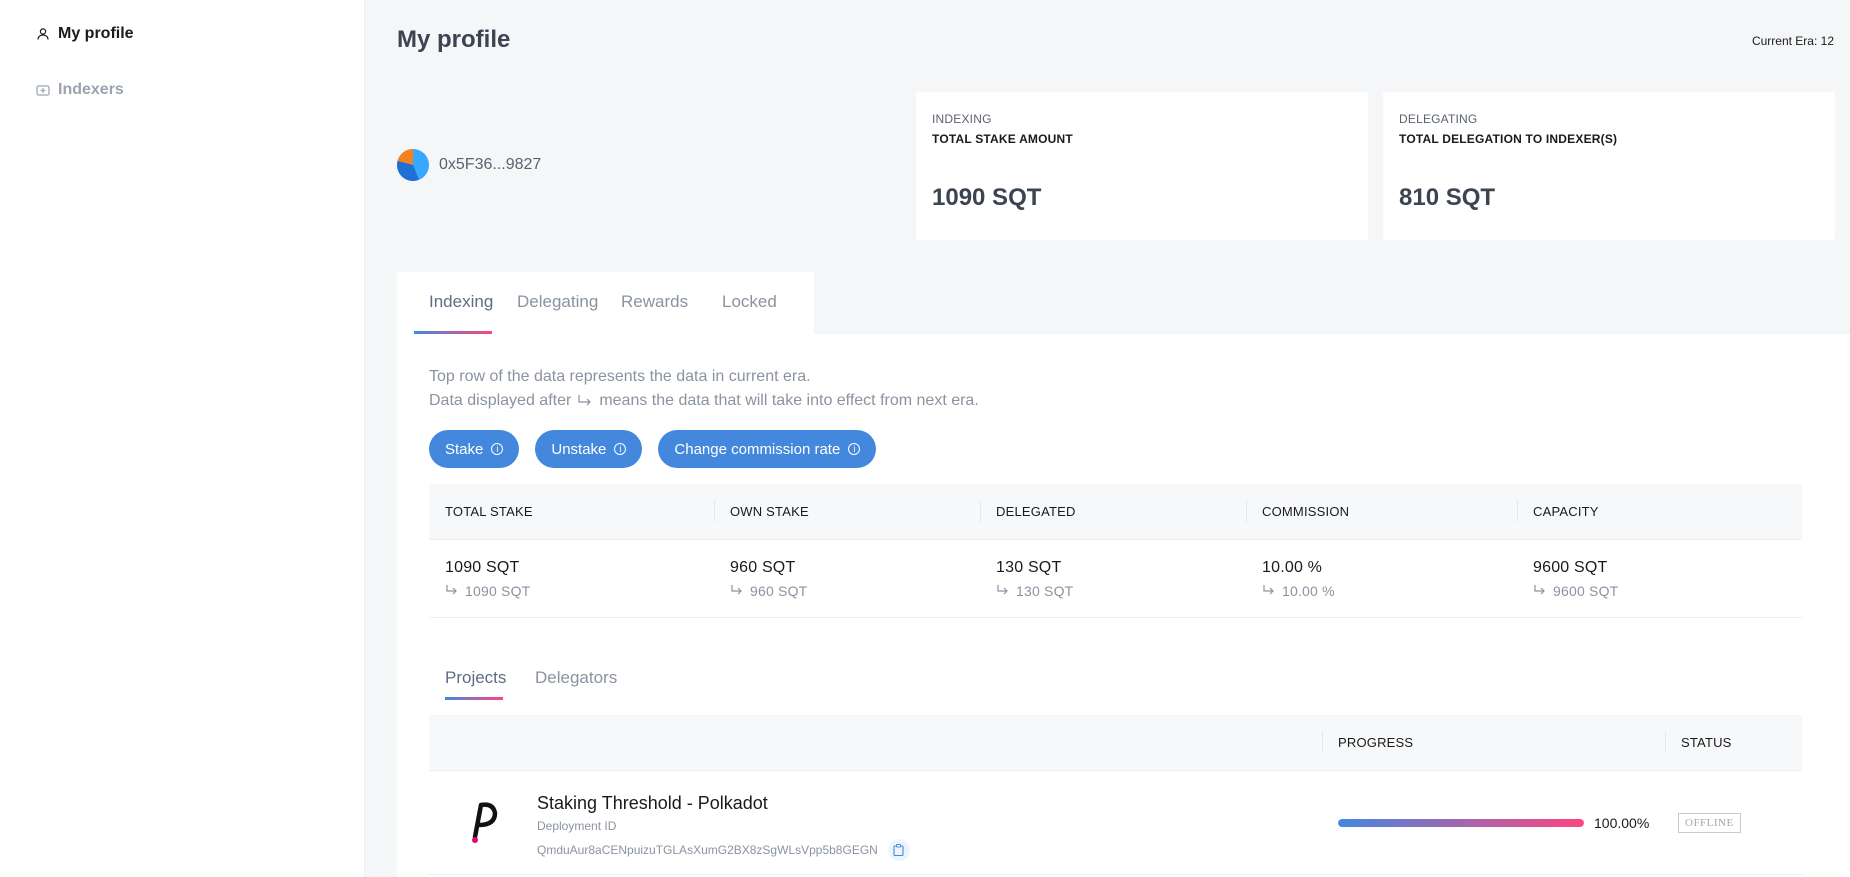  What do you see at coordinates (571, 579) in the screenshot?
I see `cell-total-stake: 1090 SQT 1090 SQT` at bounding box center [571, 579].